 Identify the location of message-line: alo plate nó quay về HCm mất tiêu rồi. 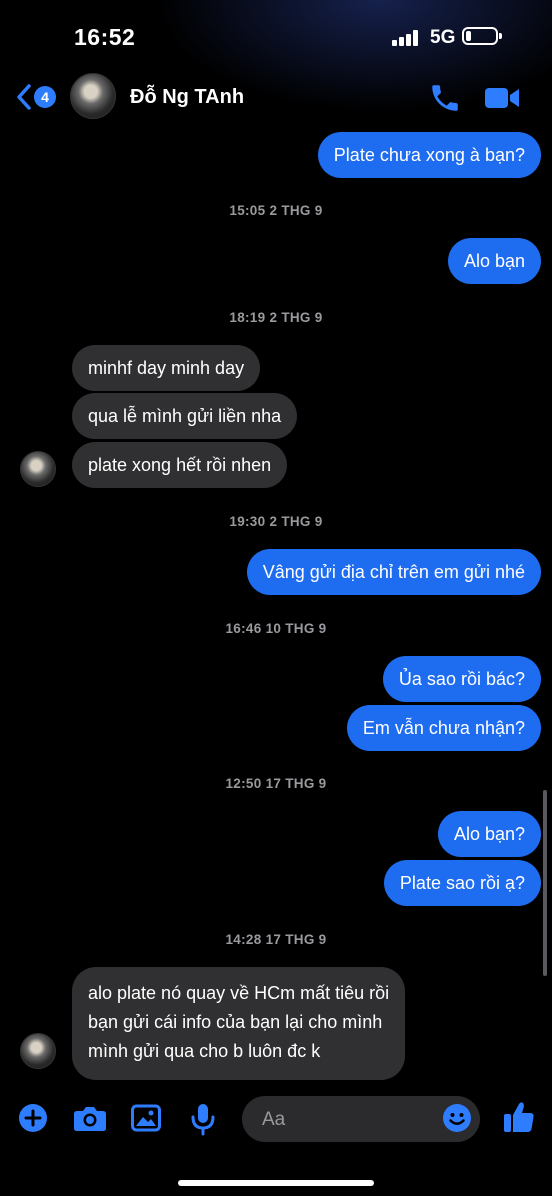
(239, 993).